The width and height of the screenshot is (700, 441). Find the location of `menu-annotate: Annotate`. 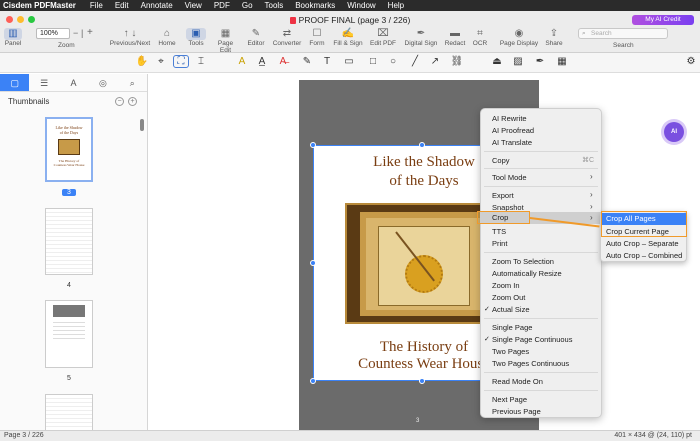

menu-annotate: Annotate is located at coordinates (157, 5).